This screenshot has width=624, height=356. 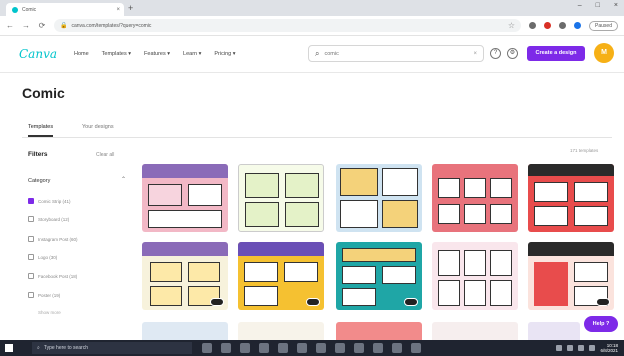 I want to click on window-controls: – □ ×, so click(x=598, y=5).